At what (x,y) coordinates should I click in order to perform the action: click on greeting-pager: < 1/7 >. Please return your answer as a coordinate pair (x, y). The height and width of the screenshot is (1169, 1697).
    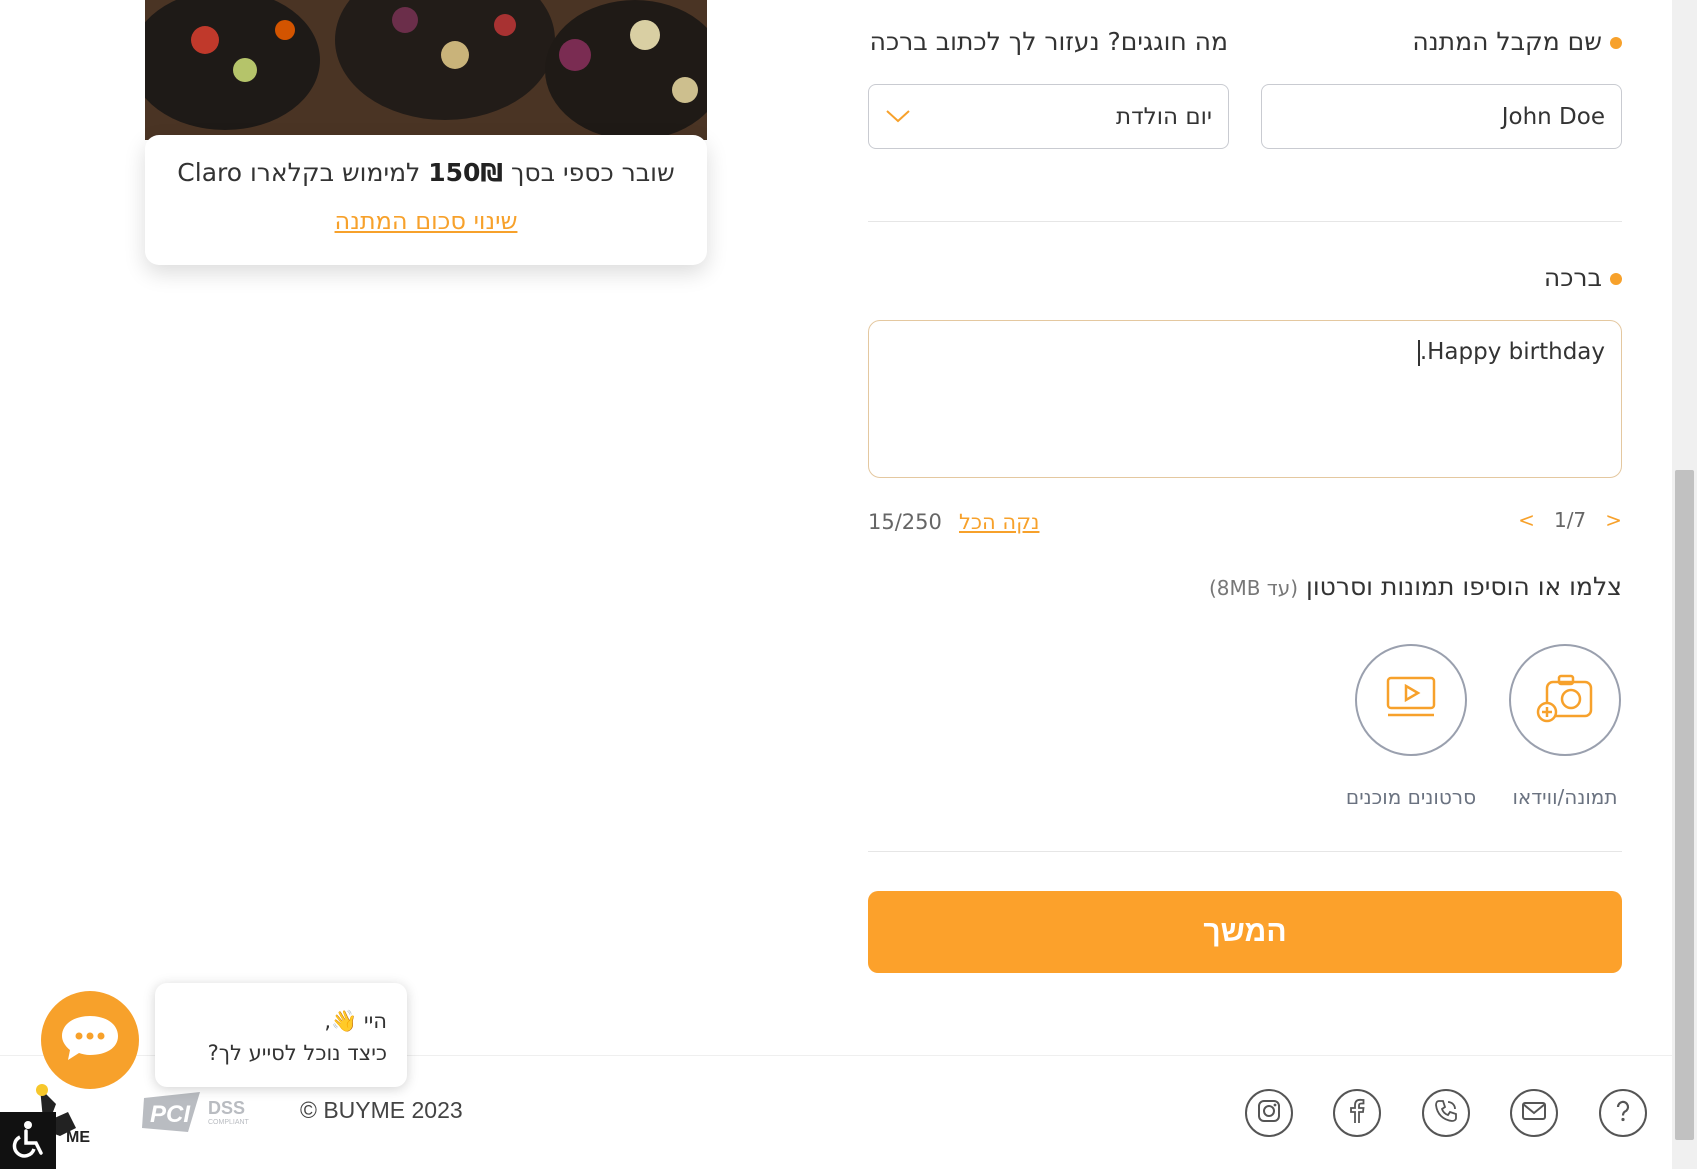
    Looking at the image, I should click on (1570, 520).